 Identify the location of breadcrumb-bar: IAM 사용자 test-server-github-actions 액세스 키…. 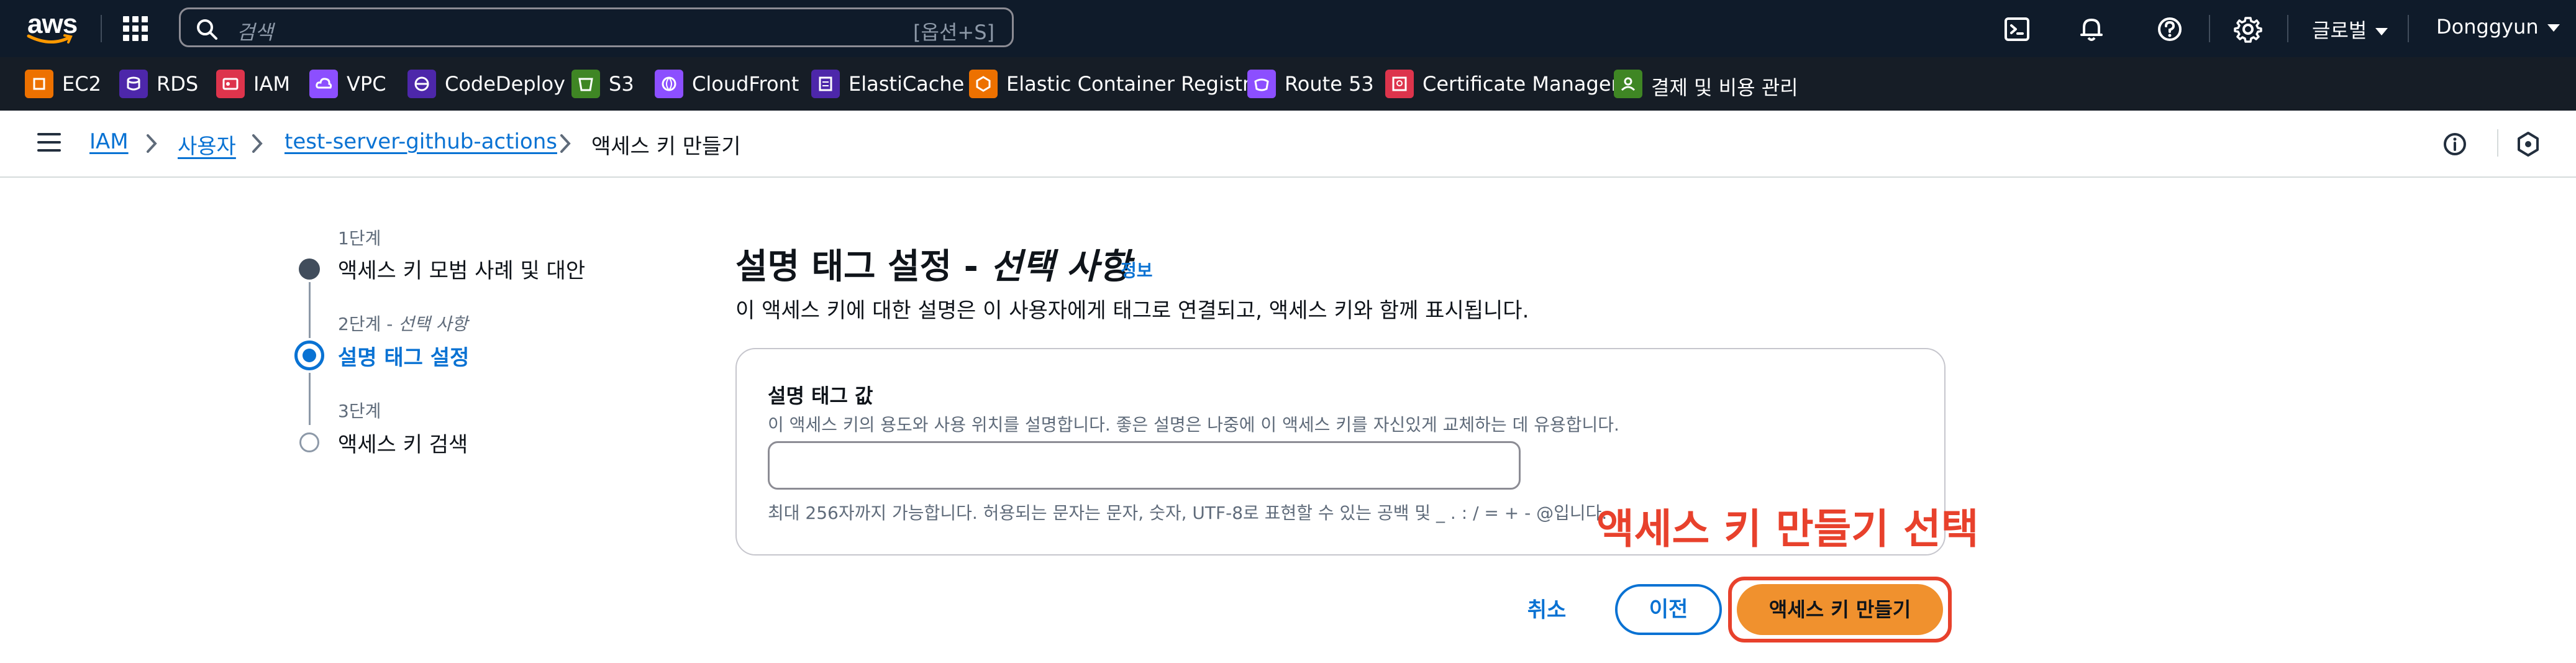
(1288, 144).